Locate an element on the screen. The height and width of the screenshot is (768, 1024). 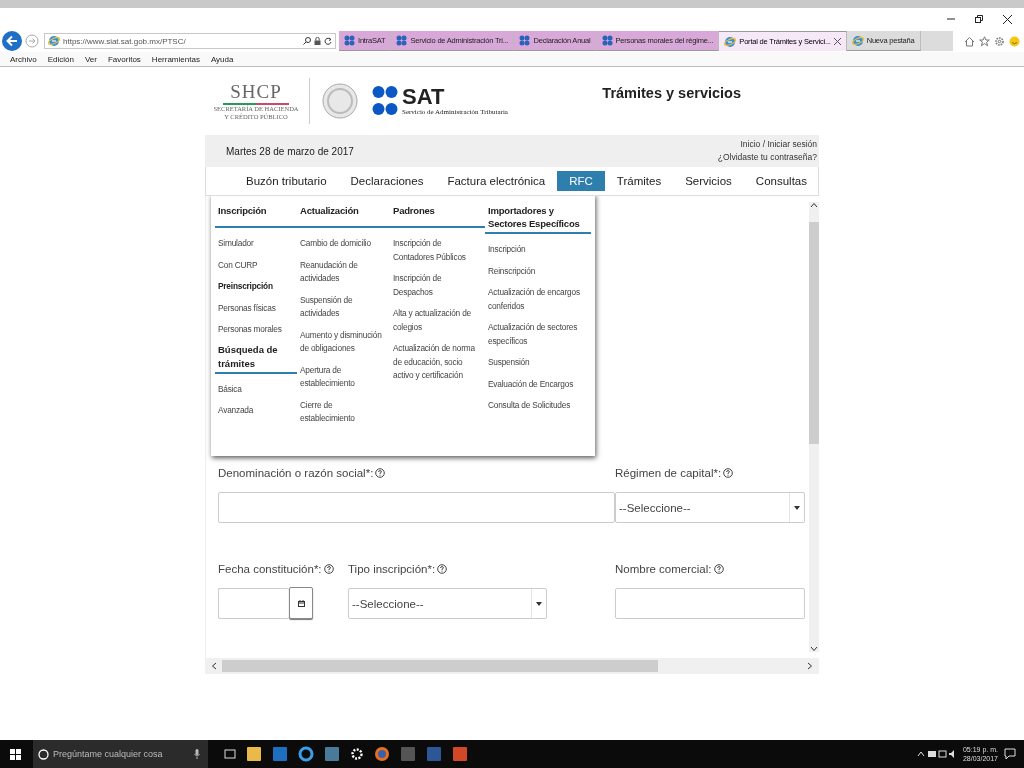
task-view-icon is located at coordinates (230, 754).